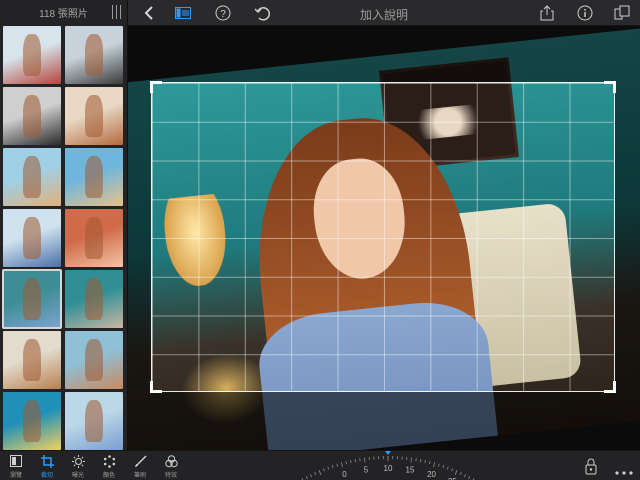 The width and height of the screenshot is (640, 480). Describe the element at coordinates (384, 54) in the screenshot. I see `crop-shade-top` at that location.